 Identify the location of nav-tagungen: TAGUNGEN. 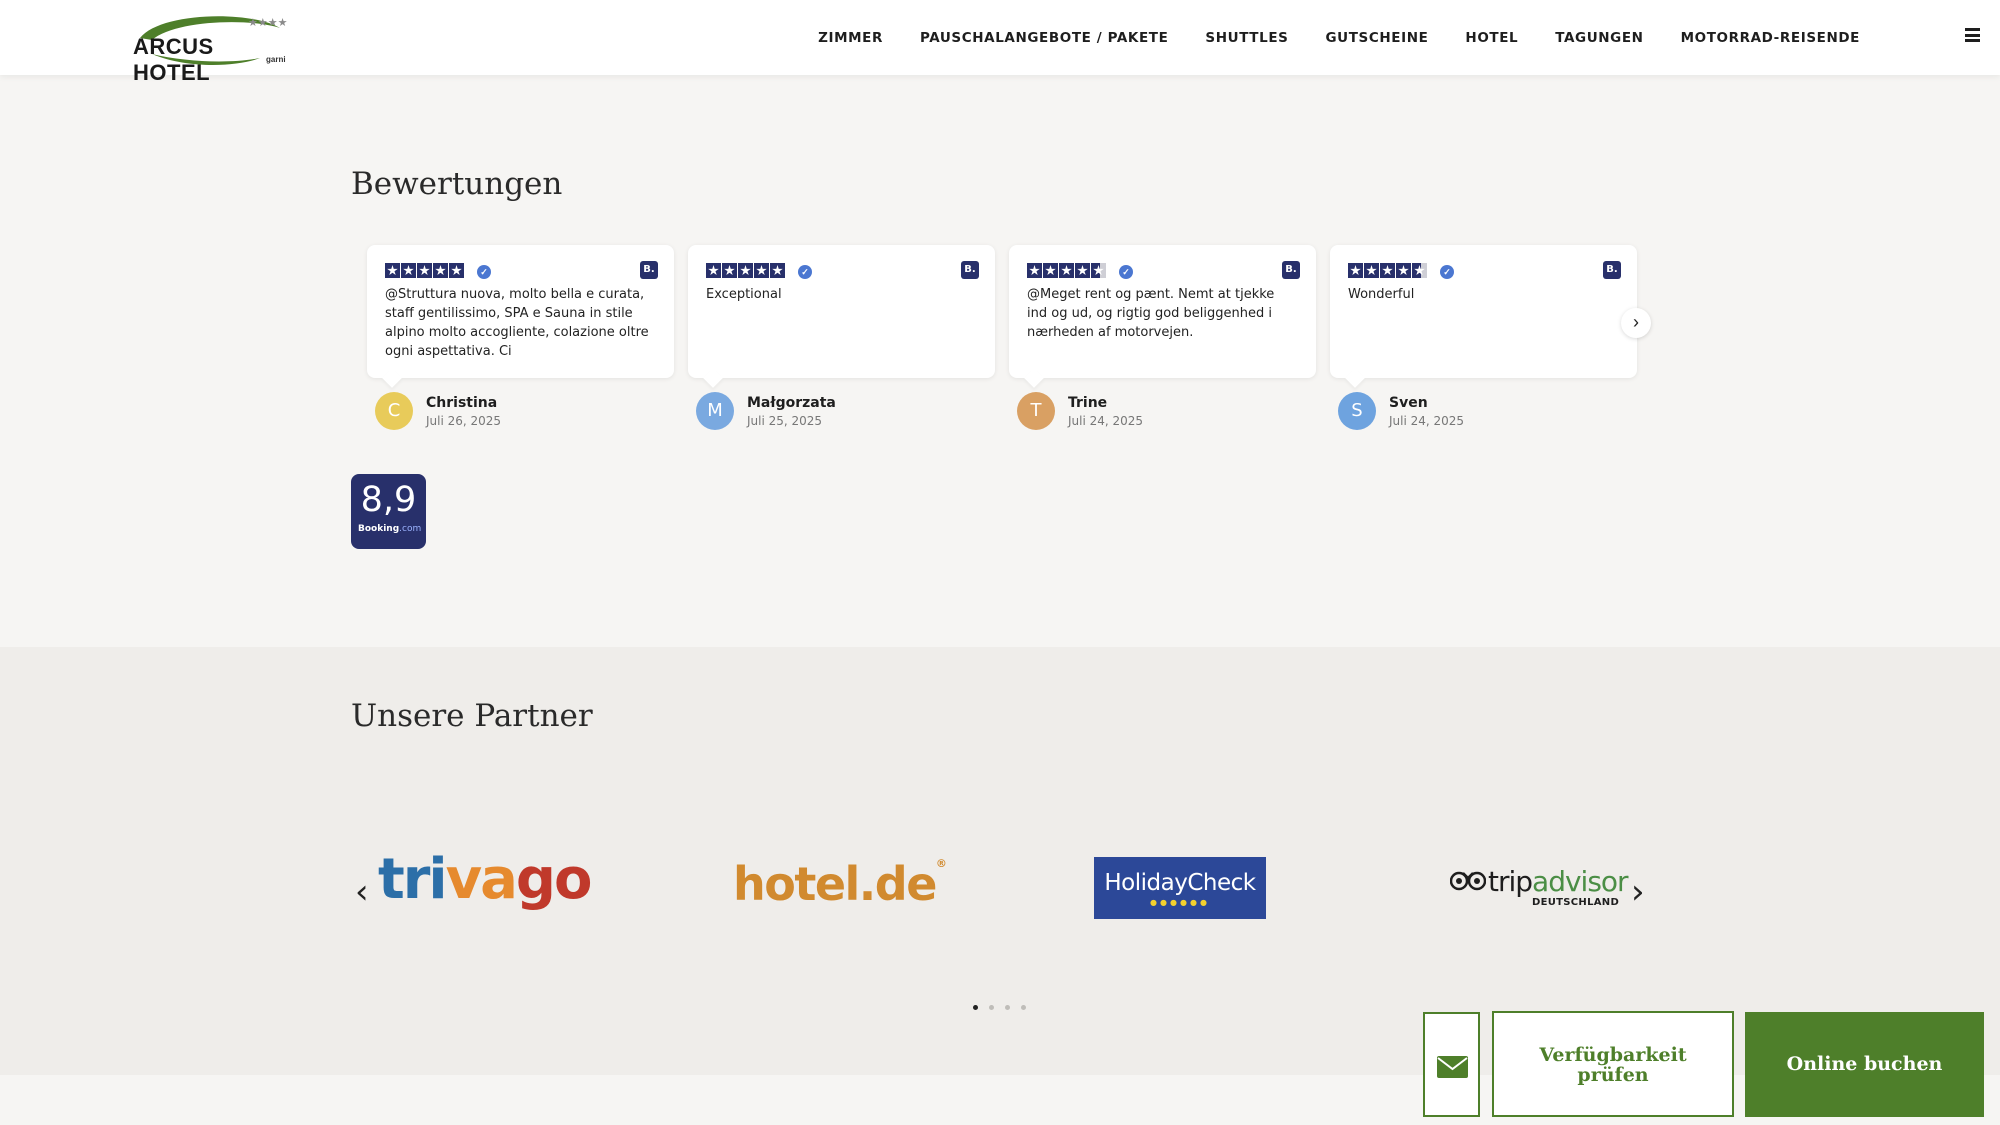
(1599, 38).